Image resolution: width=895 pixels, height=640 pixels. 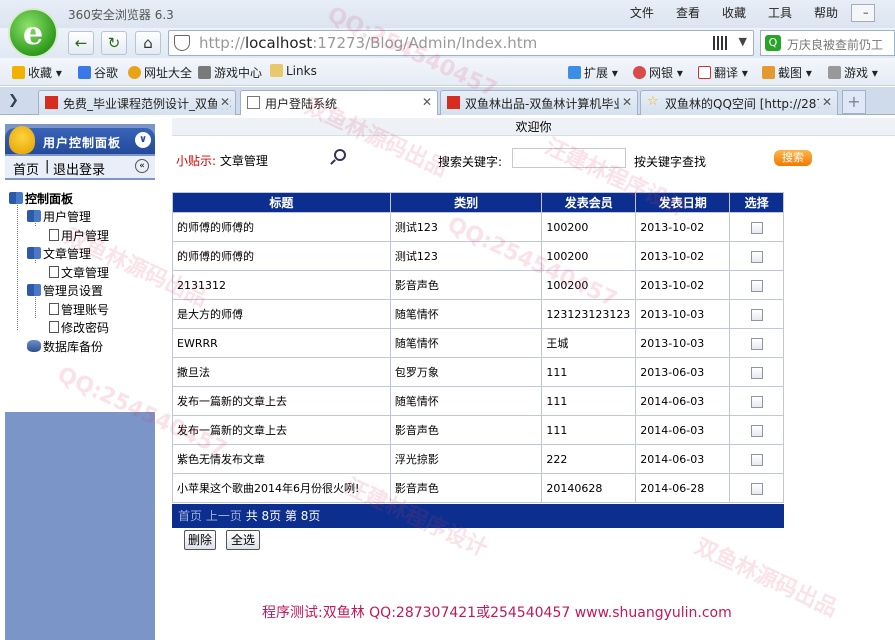 What do you see at coordinates (339, 102) in the screenshot?
I see `tab-login-system: 用户登陆系统 ✕` at bounding box center [339, 102].